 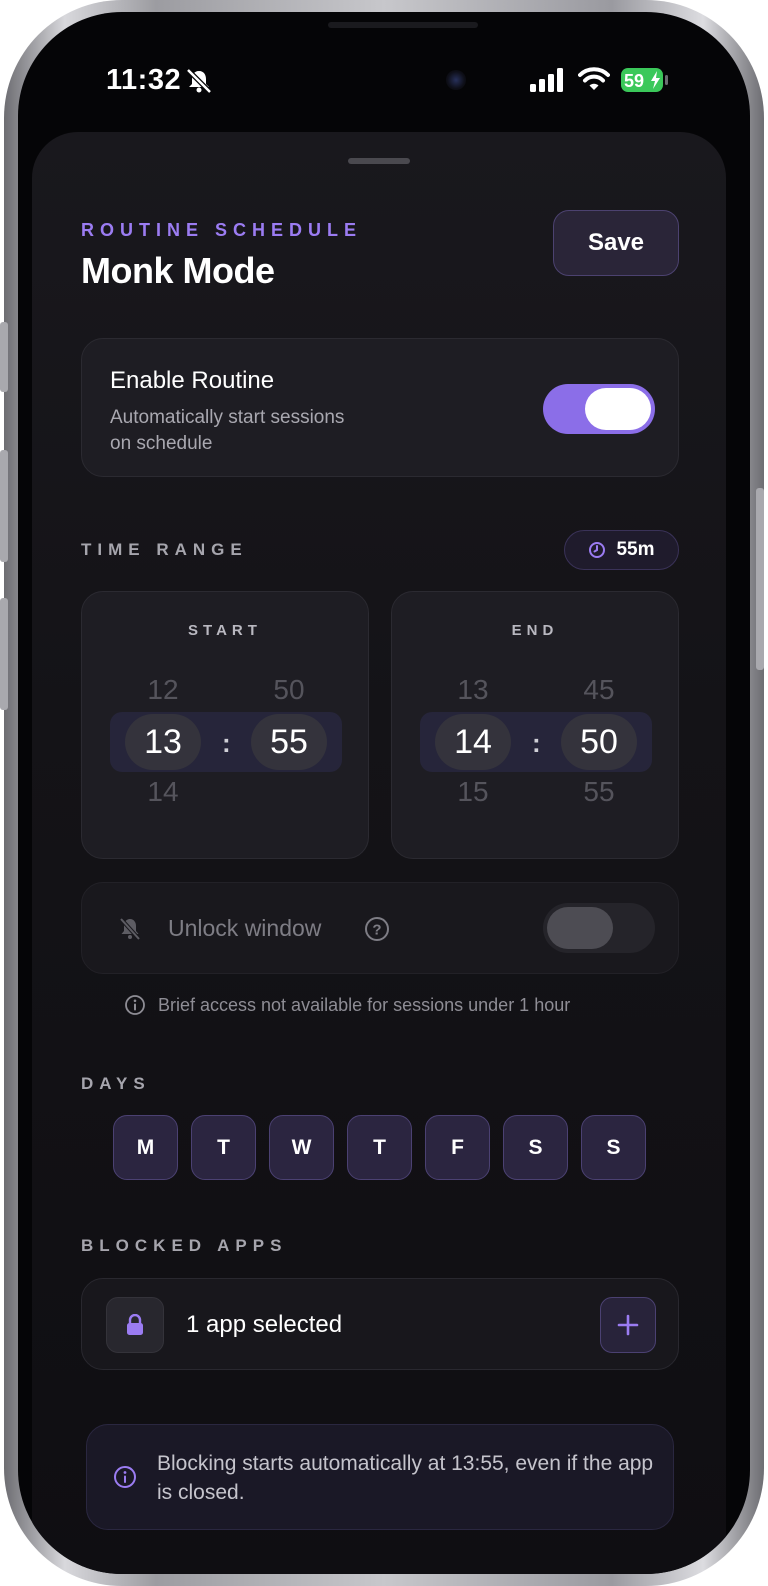 I want to click on cellular-signal-icon, so click(x=546, y=80).